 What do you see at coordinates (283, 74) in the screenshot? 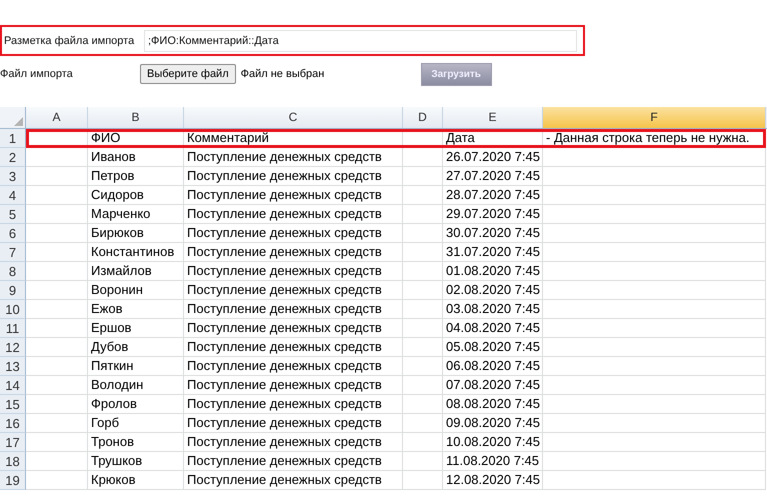
I see `file-status: Файл не выбран` at bounding box center [283, 74].